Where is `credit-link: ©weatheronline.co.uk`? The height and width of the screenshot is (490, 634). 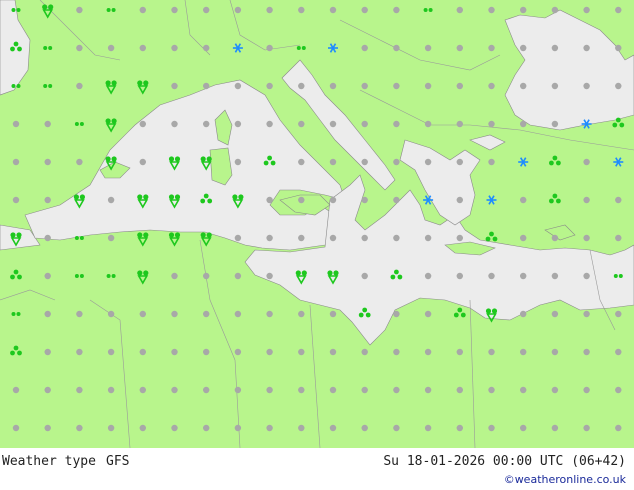 credit-link: ©weatheronline.co.uk is located at coordinates (565, 479).